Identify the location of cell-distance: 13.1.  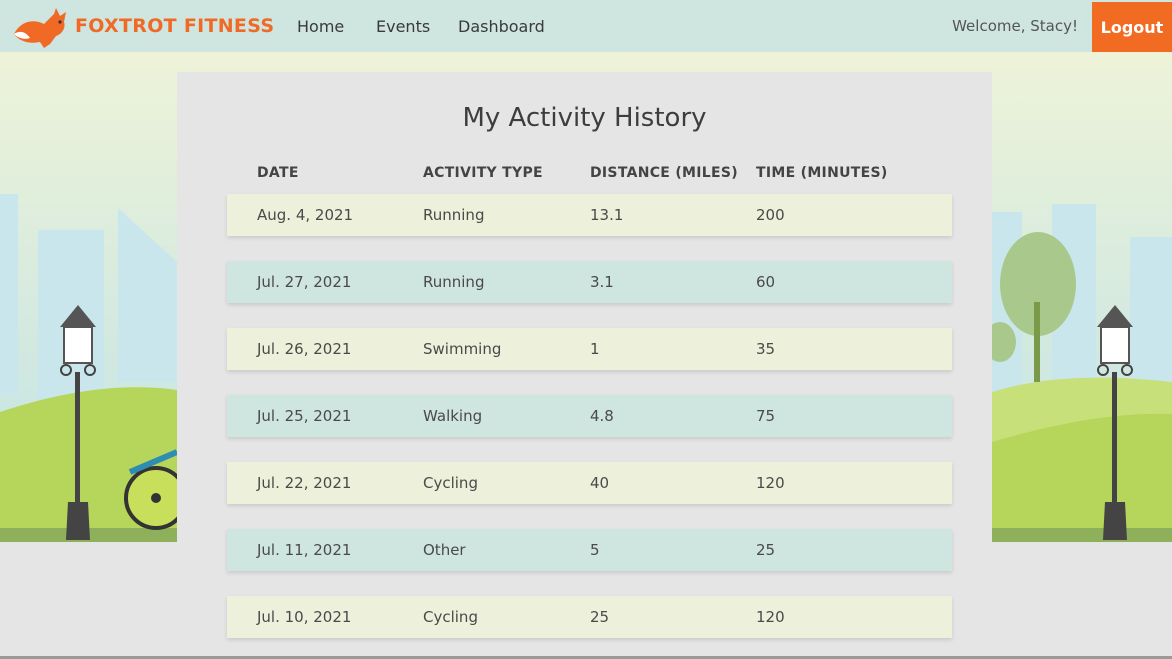
(607, 215).